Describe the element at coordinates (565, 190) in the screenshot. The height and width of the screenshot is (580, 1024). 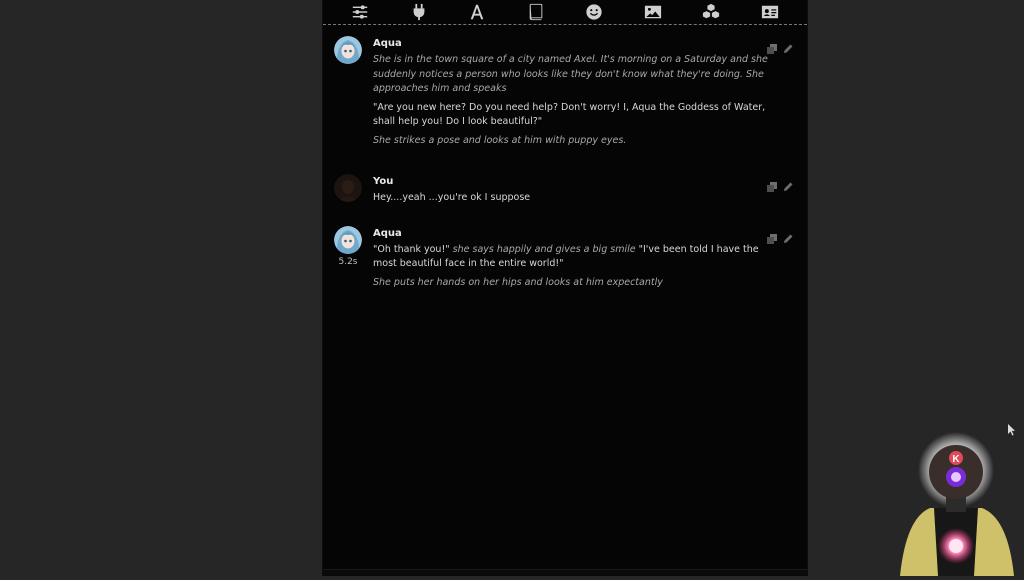
I see `message: You Hey....yeah ...you're ok I suppose` at that location.